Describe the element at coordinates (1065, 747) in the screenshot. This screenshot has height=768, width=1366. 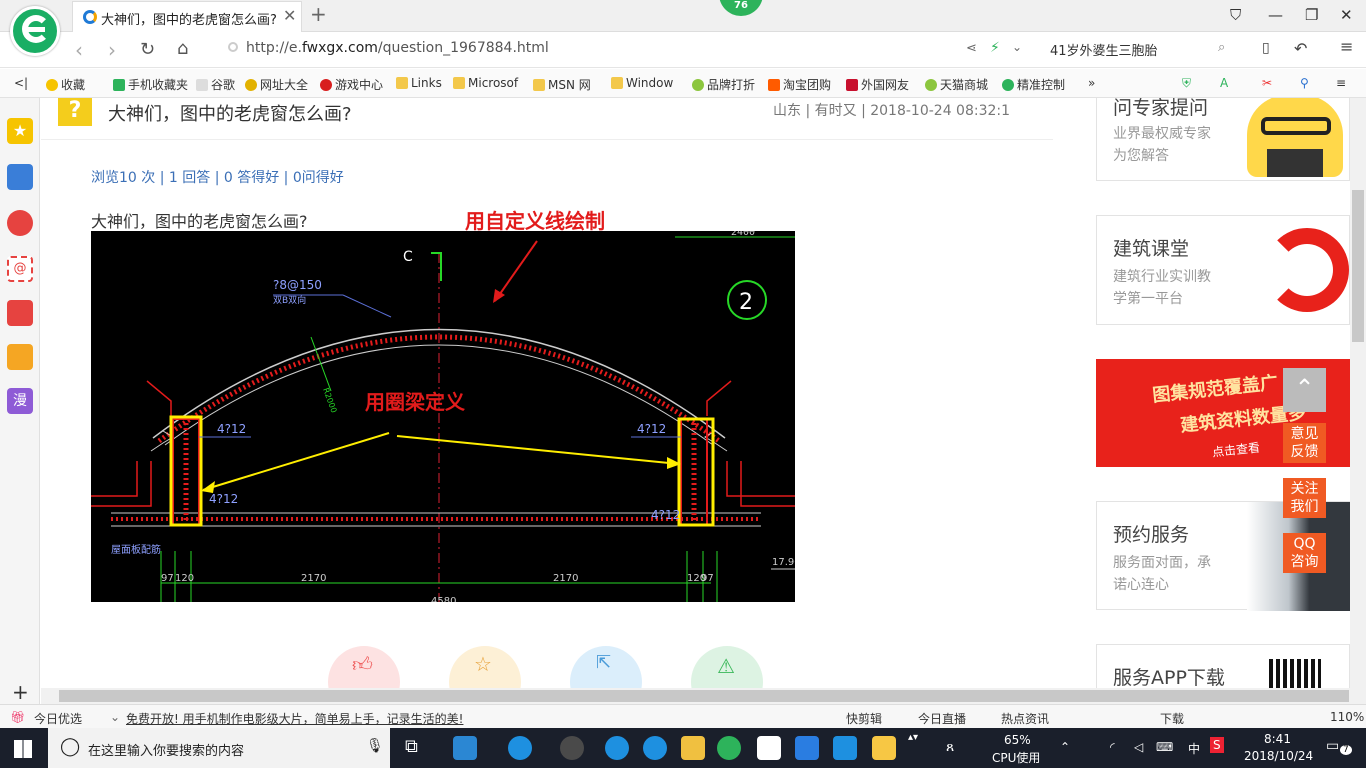
I see `tray-up-icon: ⌃` at that location.